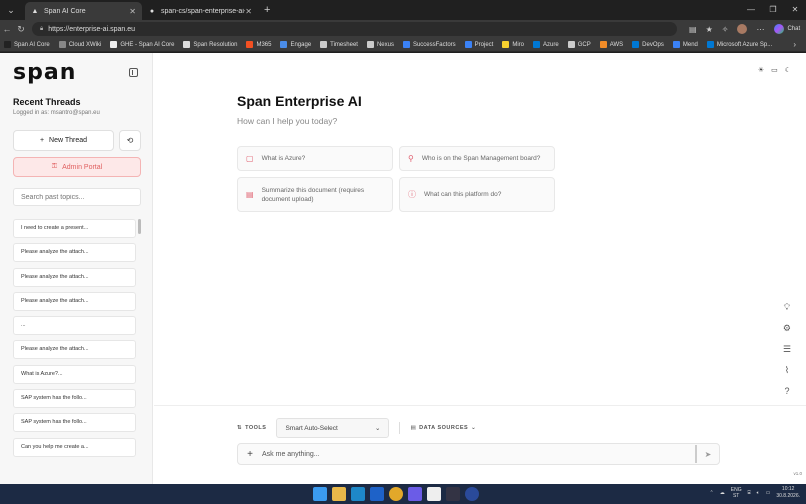 The image size is (806, 504). I want to click on teams-icon, so click(415, 494).